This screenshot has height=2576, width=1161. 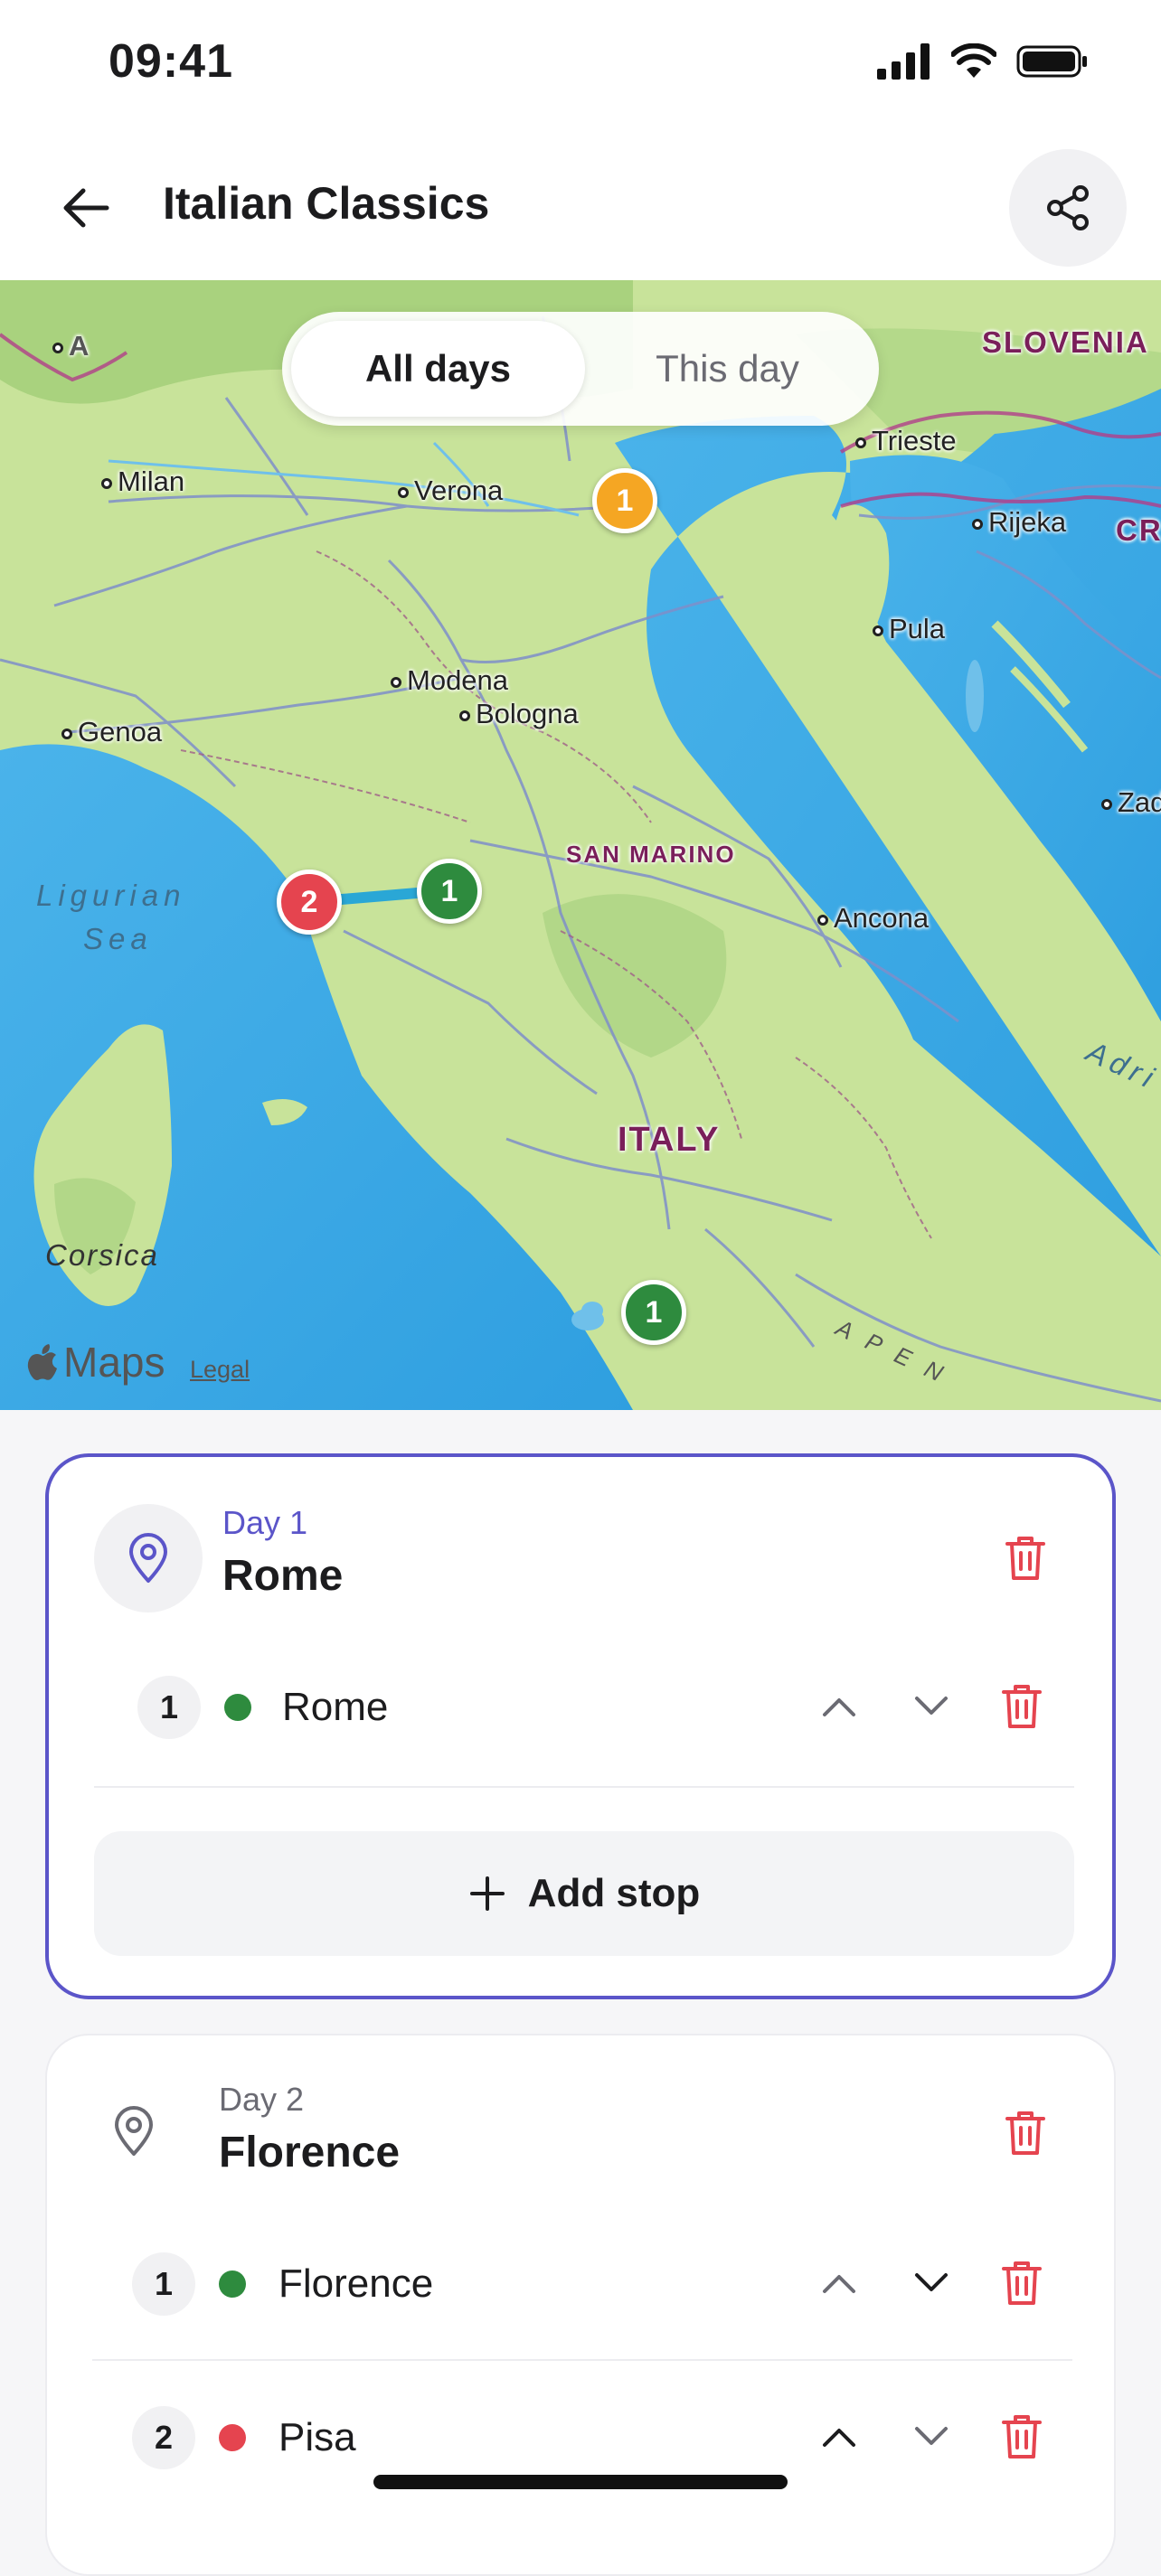 I want to click on status-icons, so click(x=983, y=62).